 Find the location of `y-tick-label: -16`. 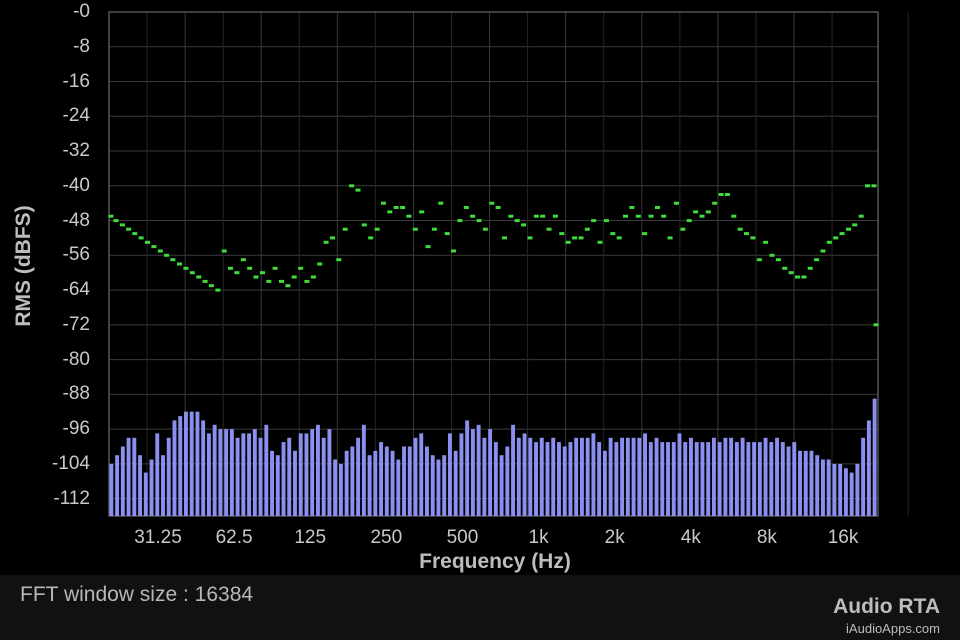

y-tick-label: -16 is located at coordinates (76, 81).